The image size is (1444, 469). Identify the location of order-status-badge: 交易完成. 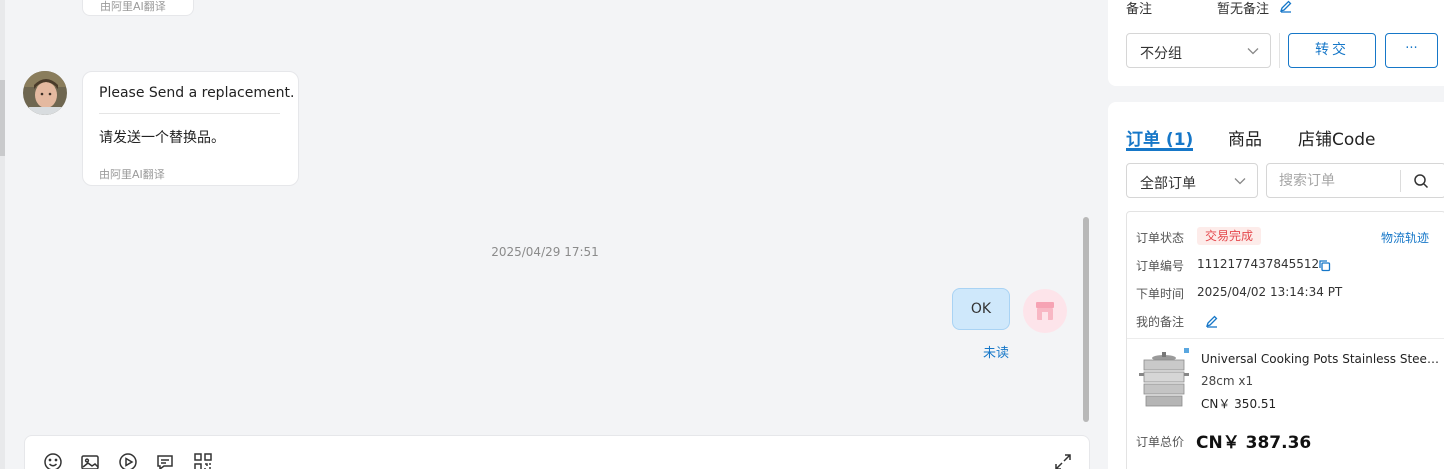
(1229, 236).